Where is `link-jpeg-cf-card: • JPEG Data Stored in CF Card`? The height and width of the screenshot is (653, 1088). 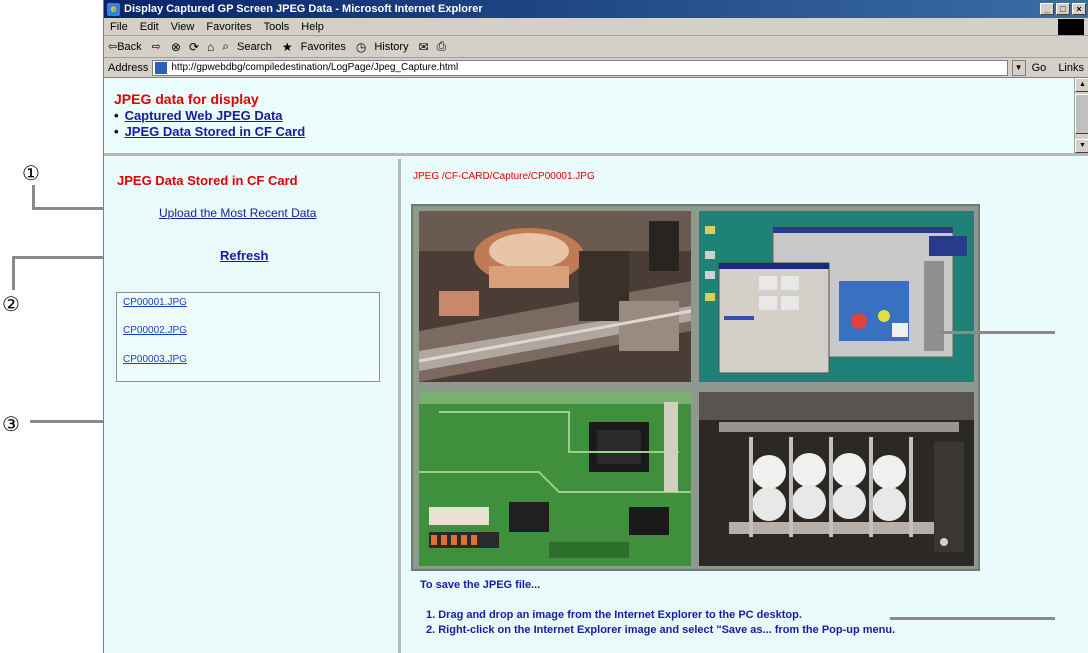
link-jpeg-cf-card: • JPEG Data Stored in CF Card is located at coordinates (209, 131).